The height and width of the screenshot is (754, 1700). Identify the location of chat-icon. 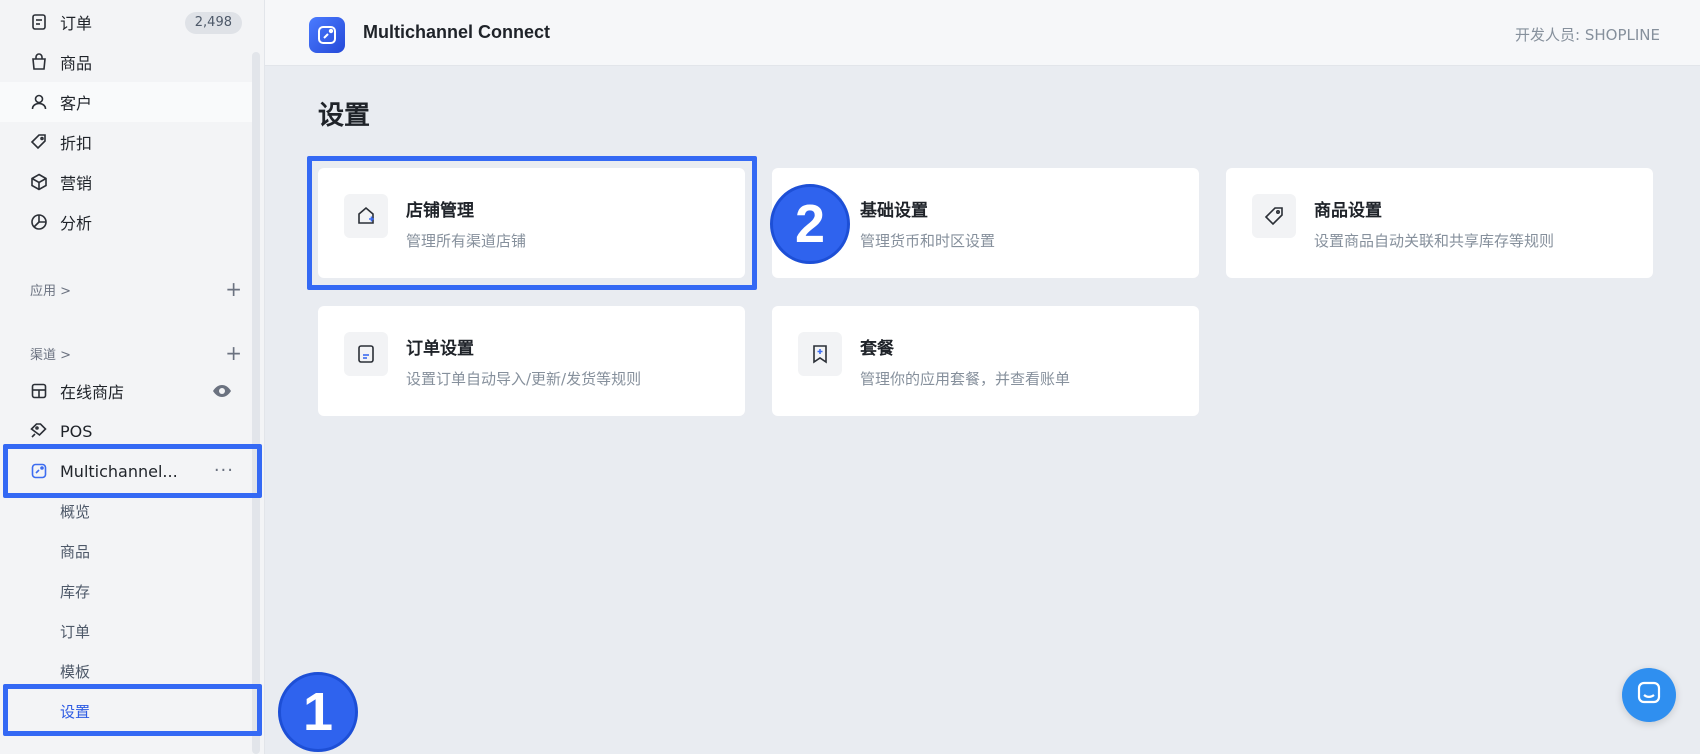
(1649, 695).